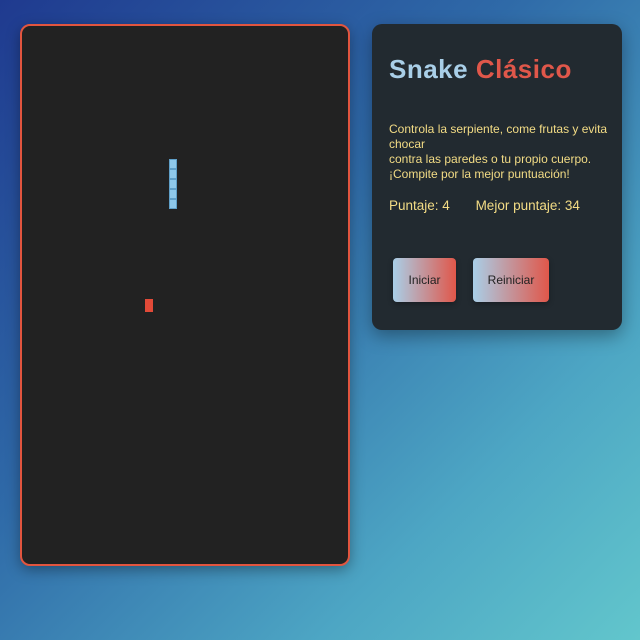  Describe the element at coordinates (419, 205) in the screenshot. I see `current-score: Puntaje: 4` at that location.